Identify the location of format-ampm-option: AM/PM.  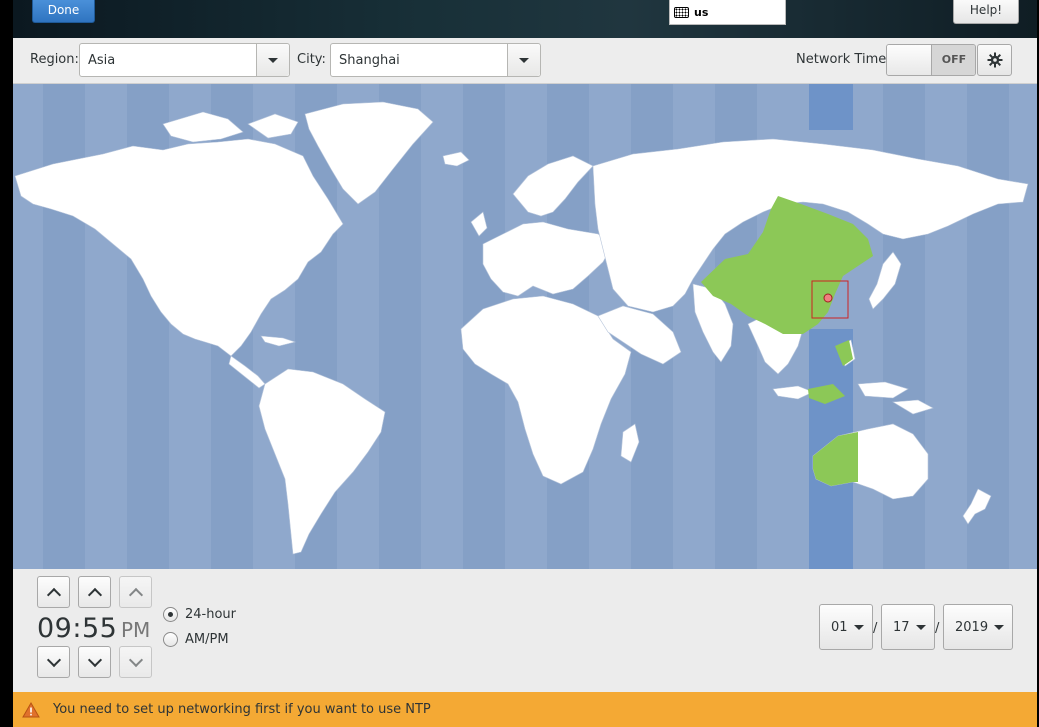
(196, 639).